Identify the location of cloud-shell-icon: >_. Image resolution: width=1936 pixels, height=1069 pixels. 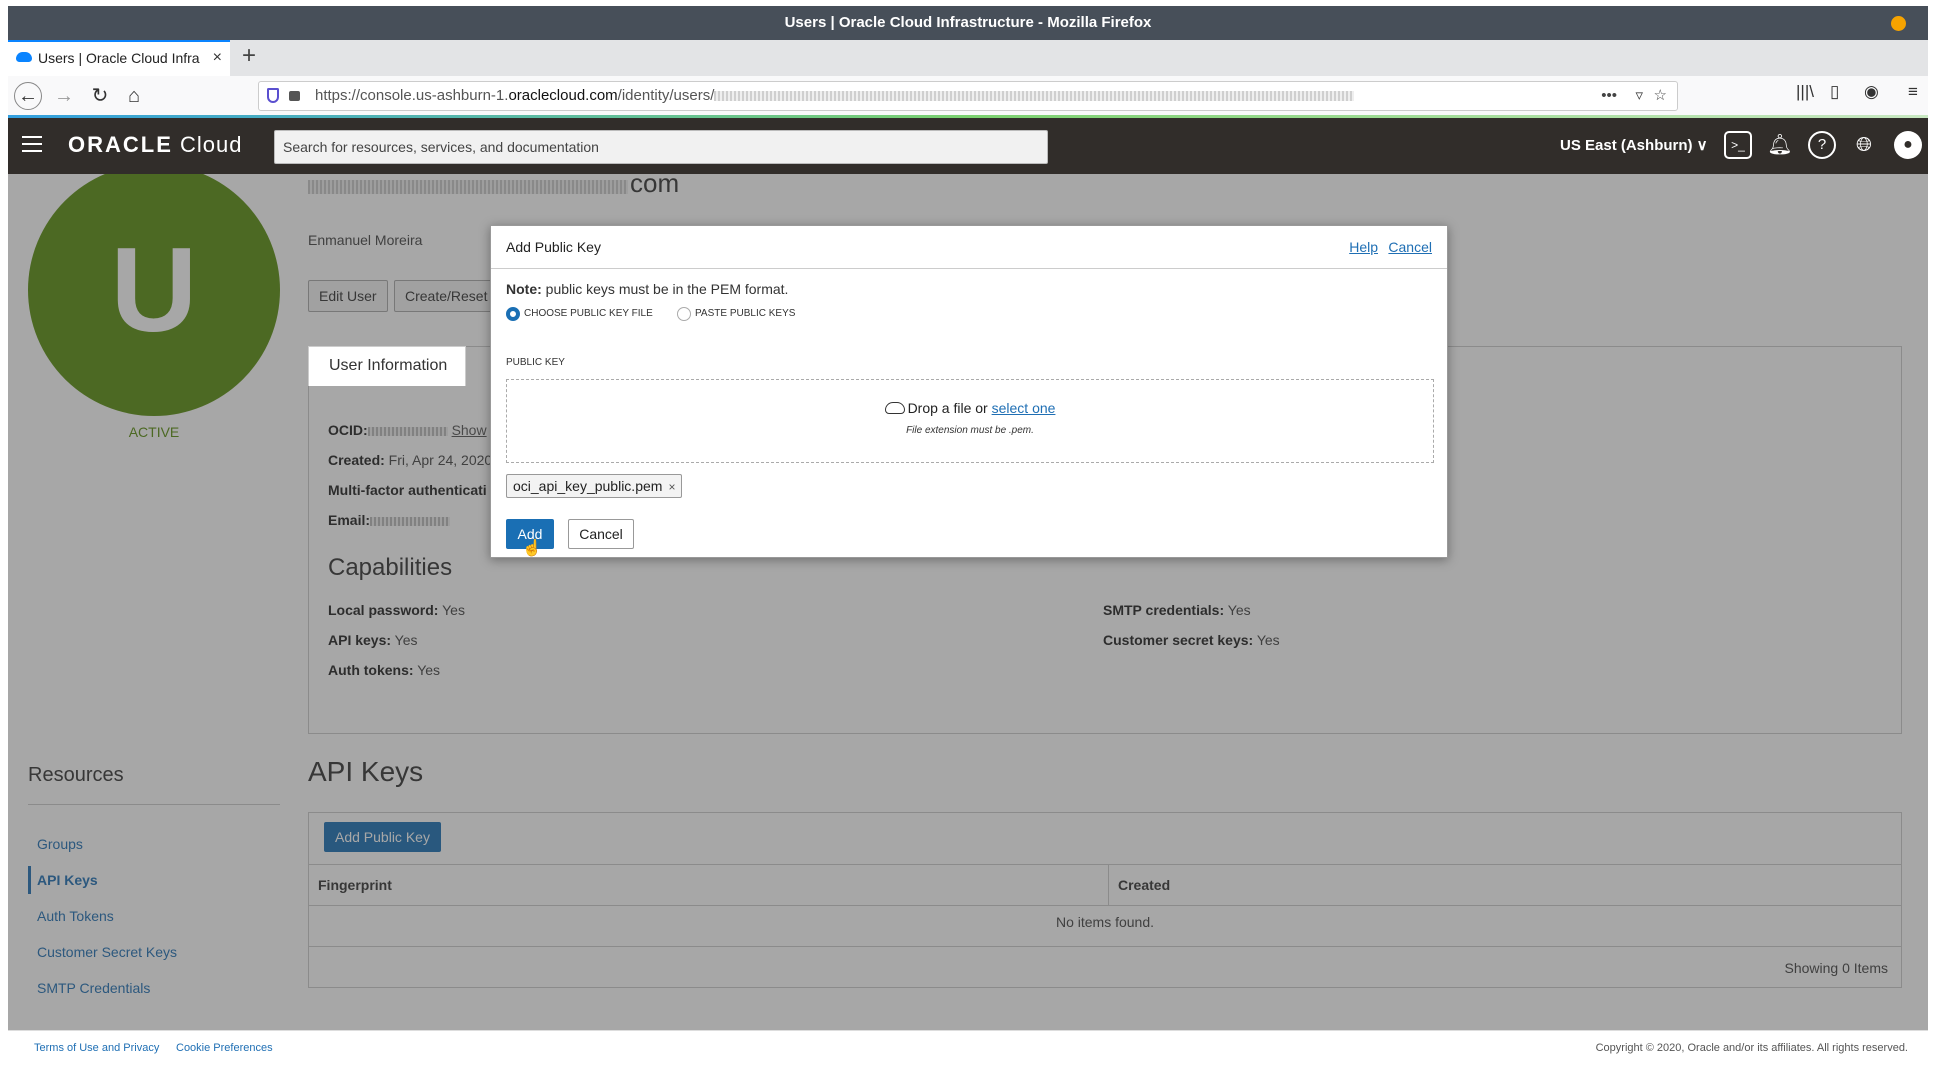
(1738, 145).